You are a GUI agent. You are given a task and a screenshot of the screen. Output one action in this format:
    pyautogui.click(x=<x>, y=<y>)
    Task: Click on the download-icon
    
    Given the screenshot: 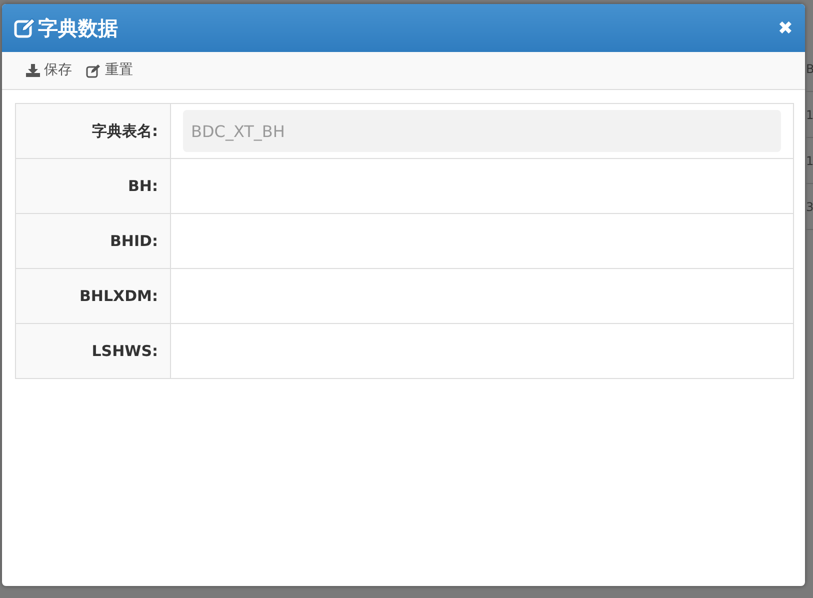 What is the action you would take?
    pyautogui.click(x=33, y=70)
    